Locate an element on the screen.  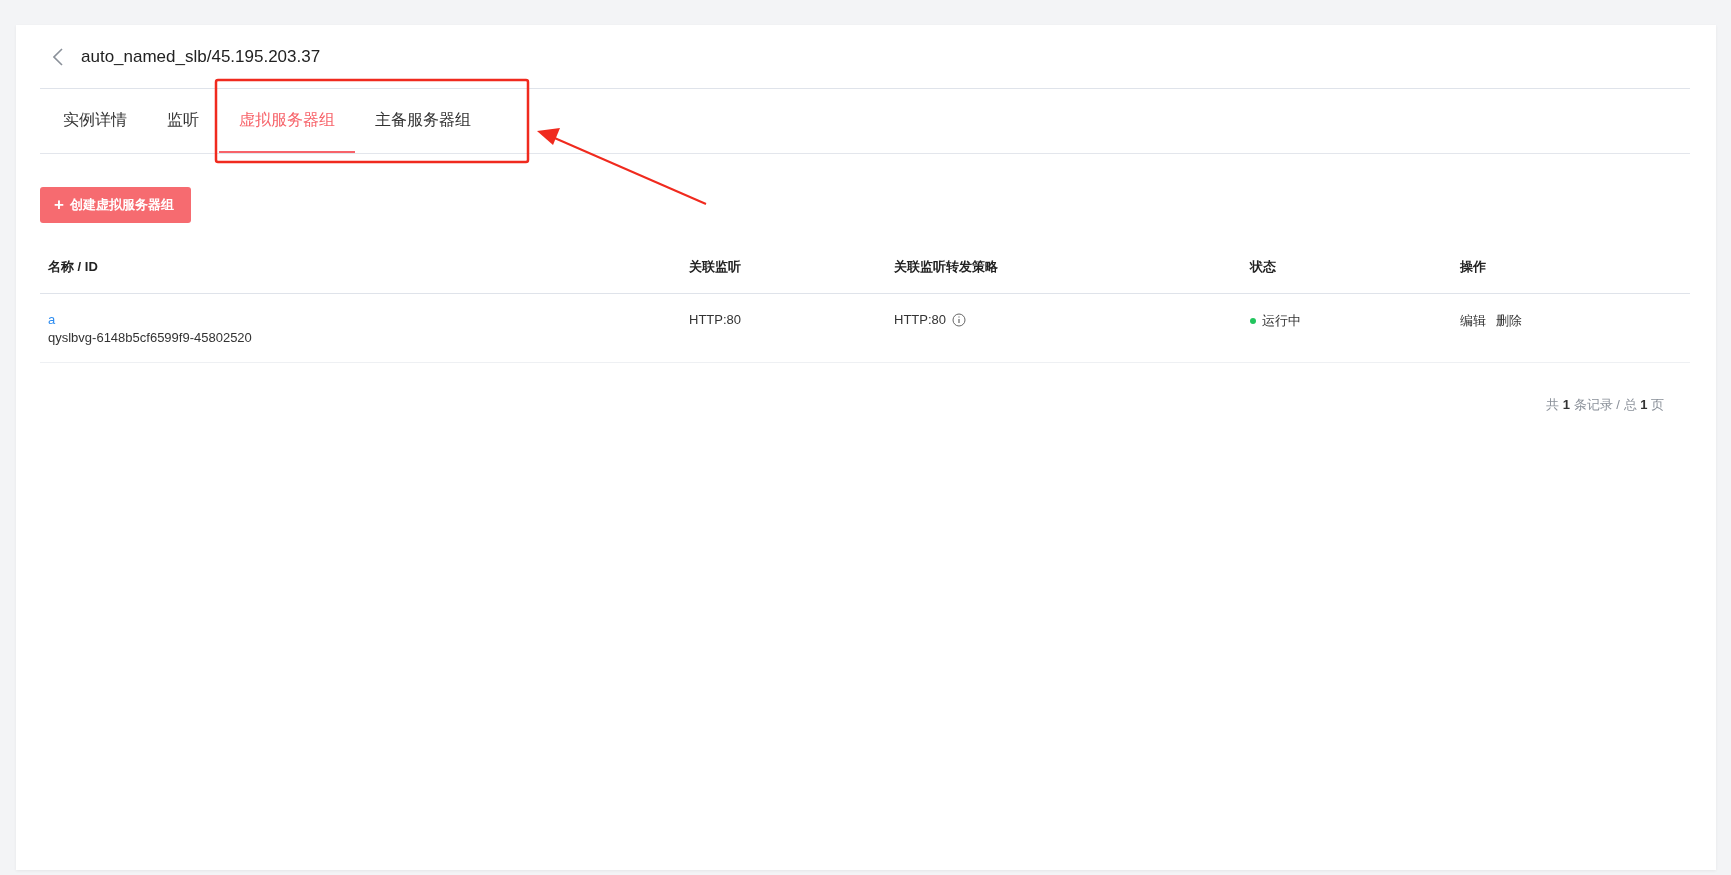
action-link: 删除 is located at coordinates (1509, 321).